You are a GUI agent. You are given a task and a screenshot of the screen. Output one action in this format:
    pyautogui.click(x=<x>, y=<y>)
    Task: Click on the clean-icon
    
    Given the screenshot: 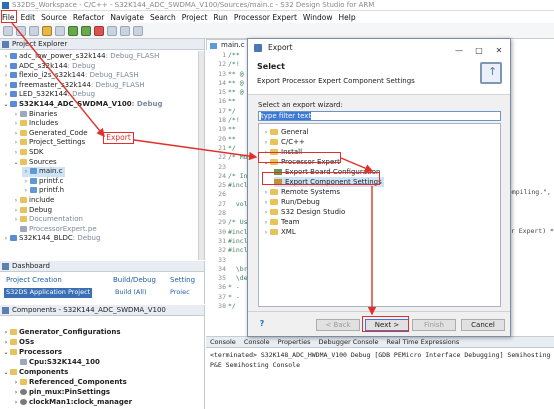 What is the action you would take?
    pyautogui.click(x=60, y=30)
    